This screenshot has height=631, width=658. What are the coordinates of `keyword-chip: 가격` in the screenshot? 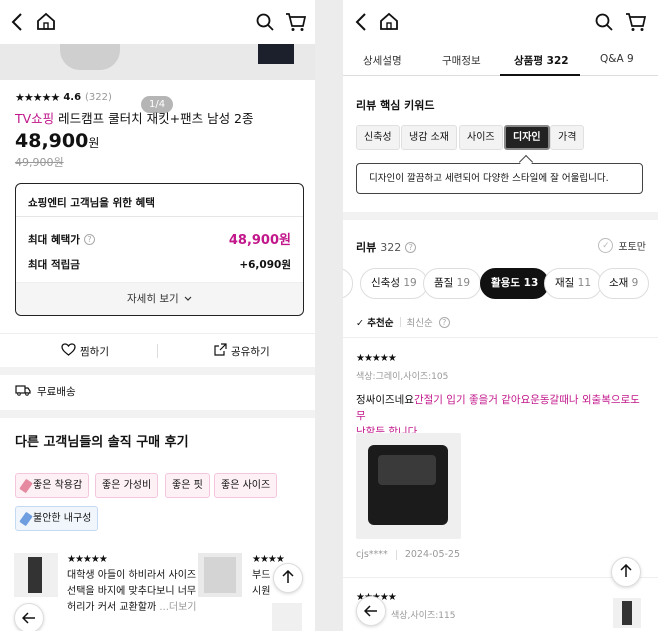 It's located at (567, 137).